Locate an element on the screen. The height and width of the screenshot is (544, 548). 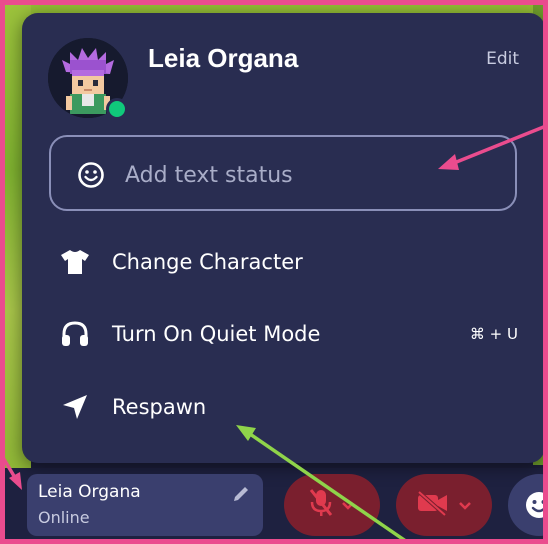
edit-profile-link: Edit is located at coordinates (502, 59).